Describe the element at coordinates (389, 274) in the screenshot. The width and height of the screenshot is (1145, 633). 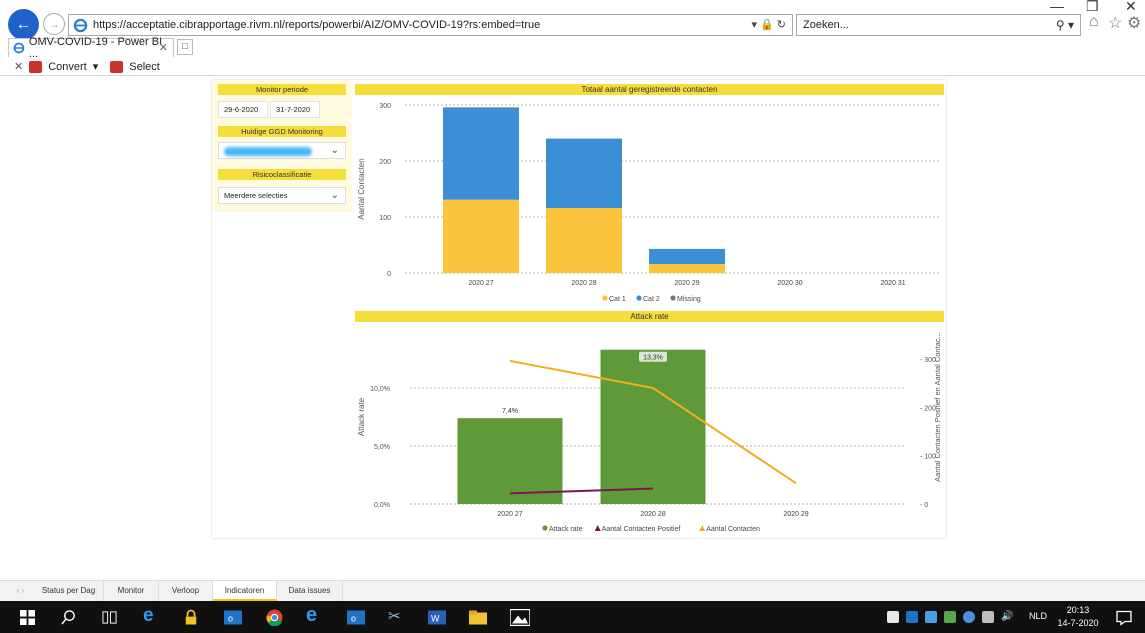
I see `y-tick-label: 0` at that location.